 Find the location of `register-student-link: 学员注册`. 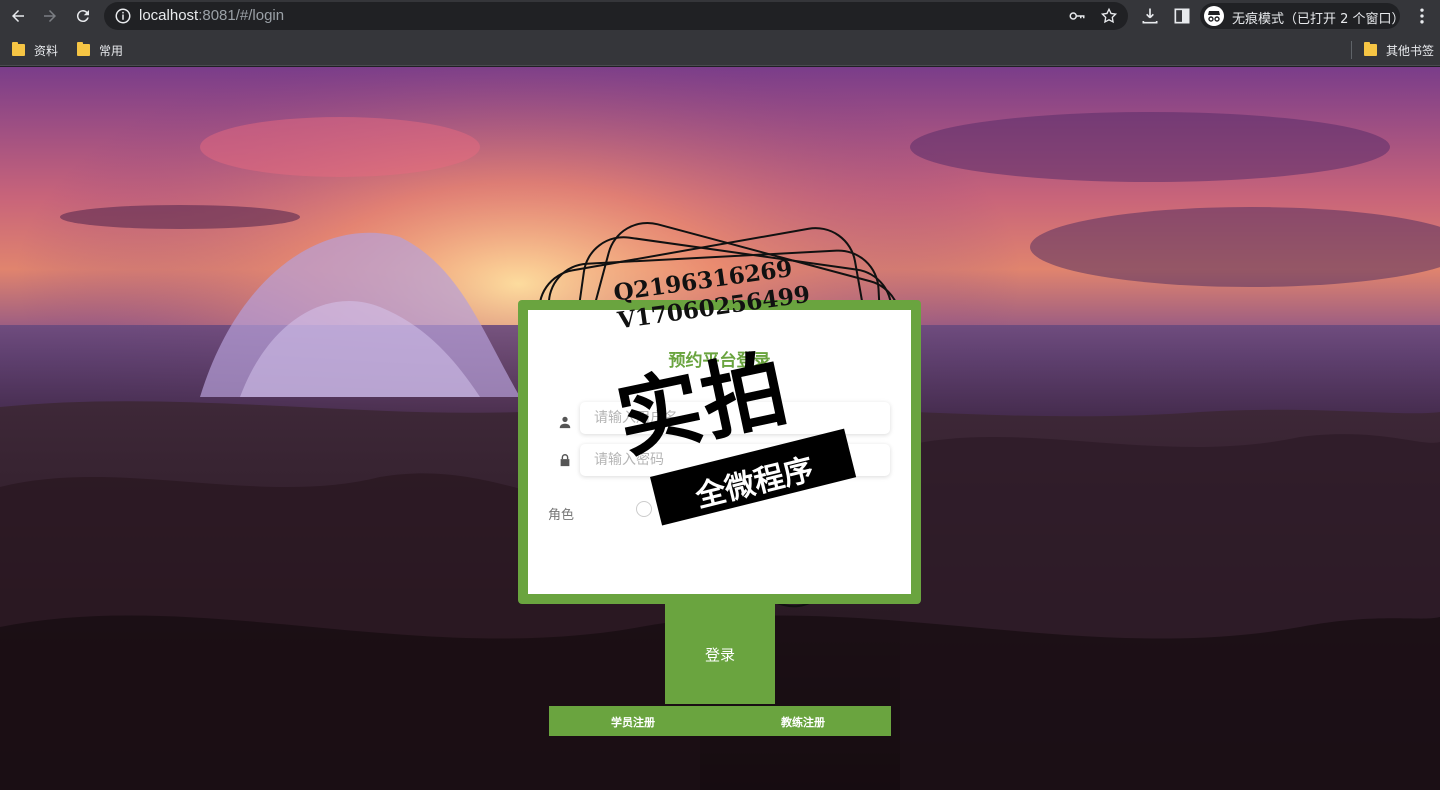

register-student-link: 学员注册 is located at coordinates (633, 722).